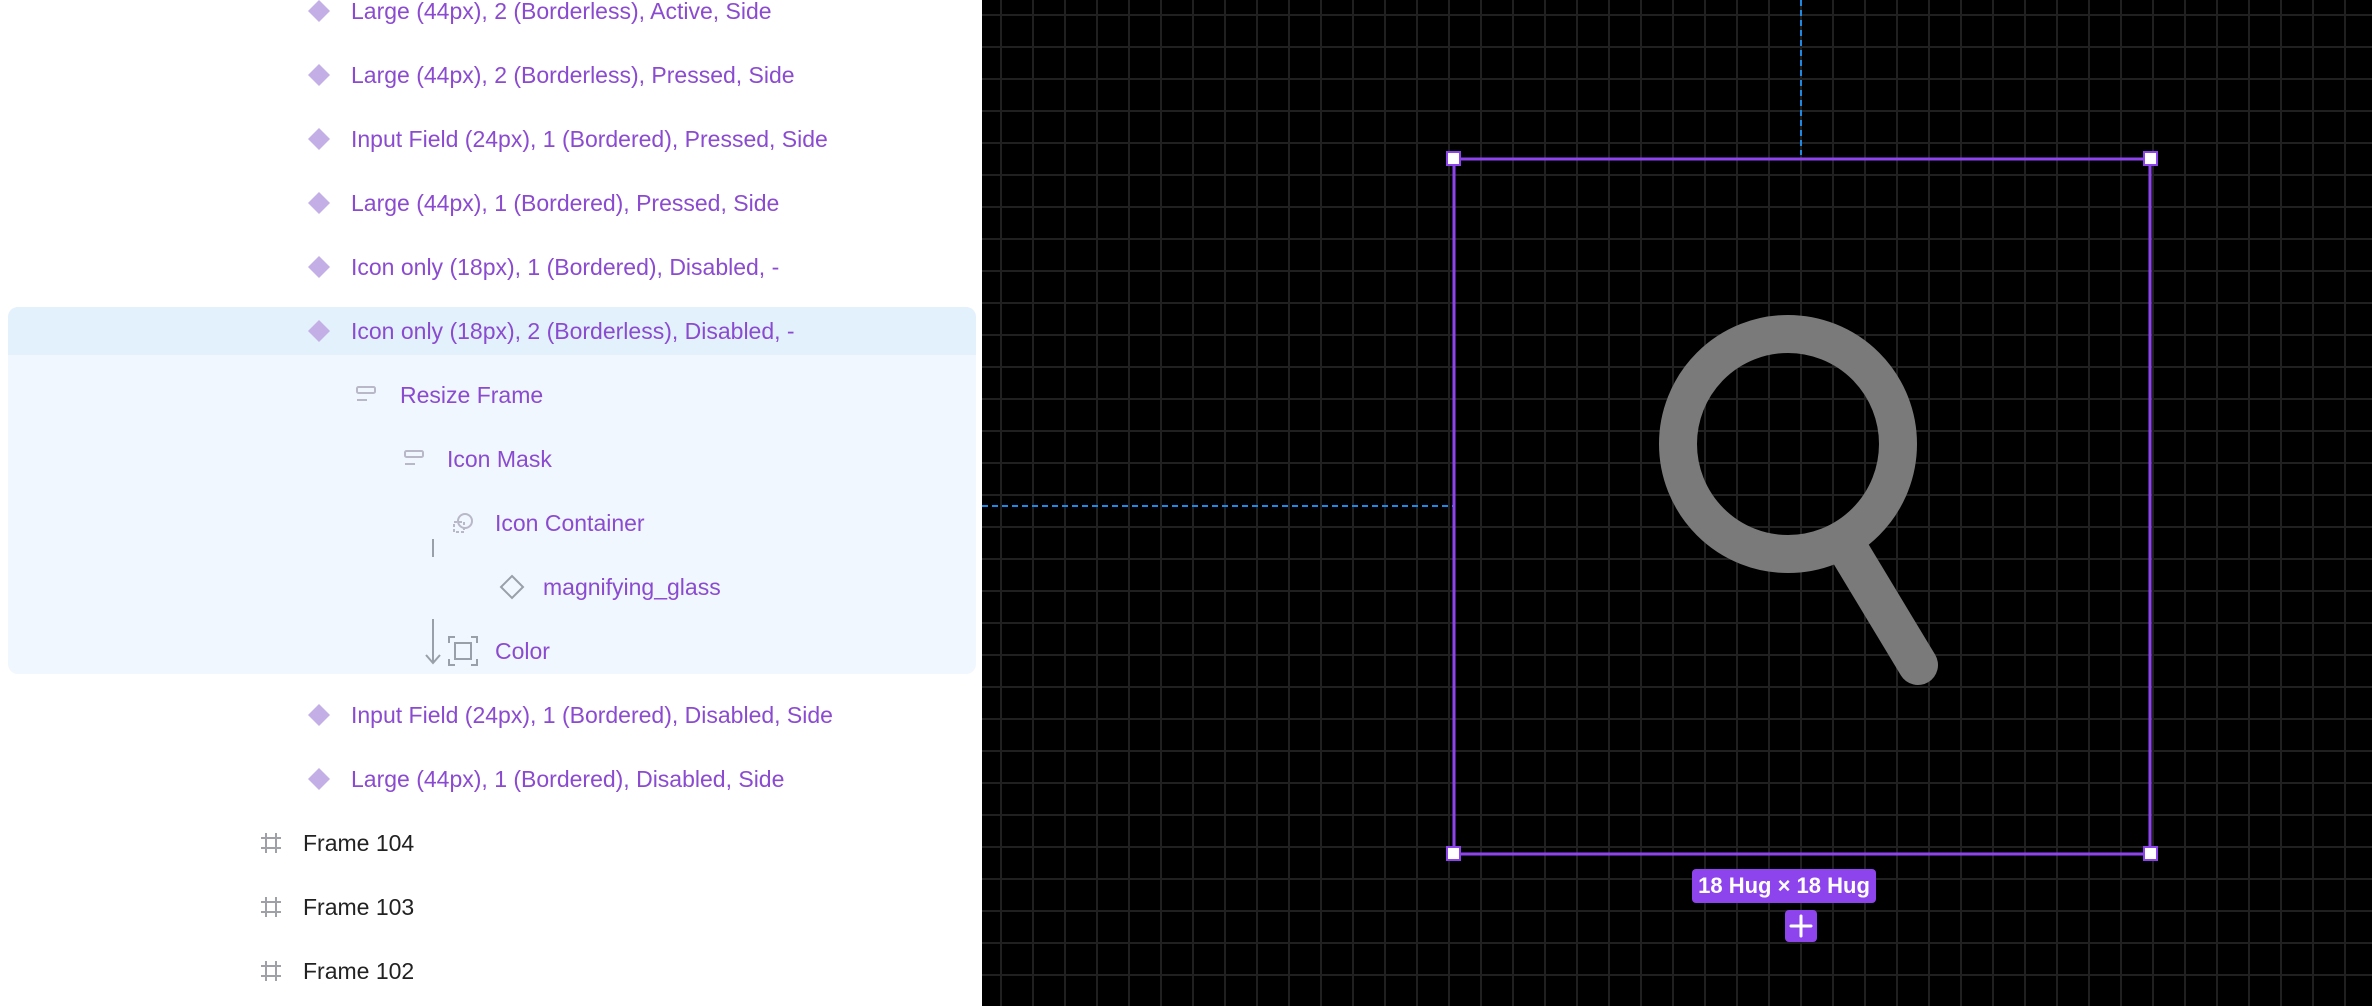 The image size is (2372, 1006). What do you see at coordinates (433, 642) in the screenshot?
I see `drag-arrow-icon` at bounding box center [433, 642].